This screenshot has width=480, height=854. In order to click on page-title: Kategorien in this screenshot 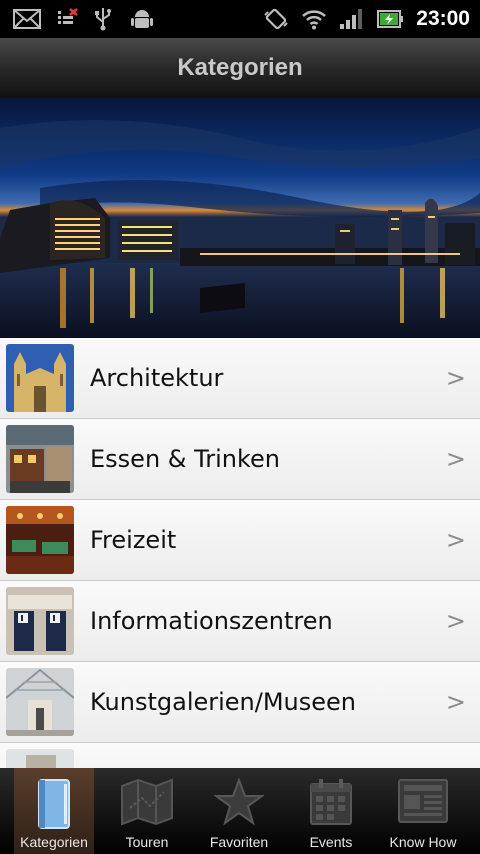, I will do `click(240, 67)`.